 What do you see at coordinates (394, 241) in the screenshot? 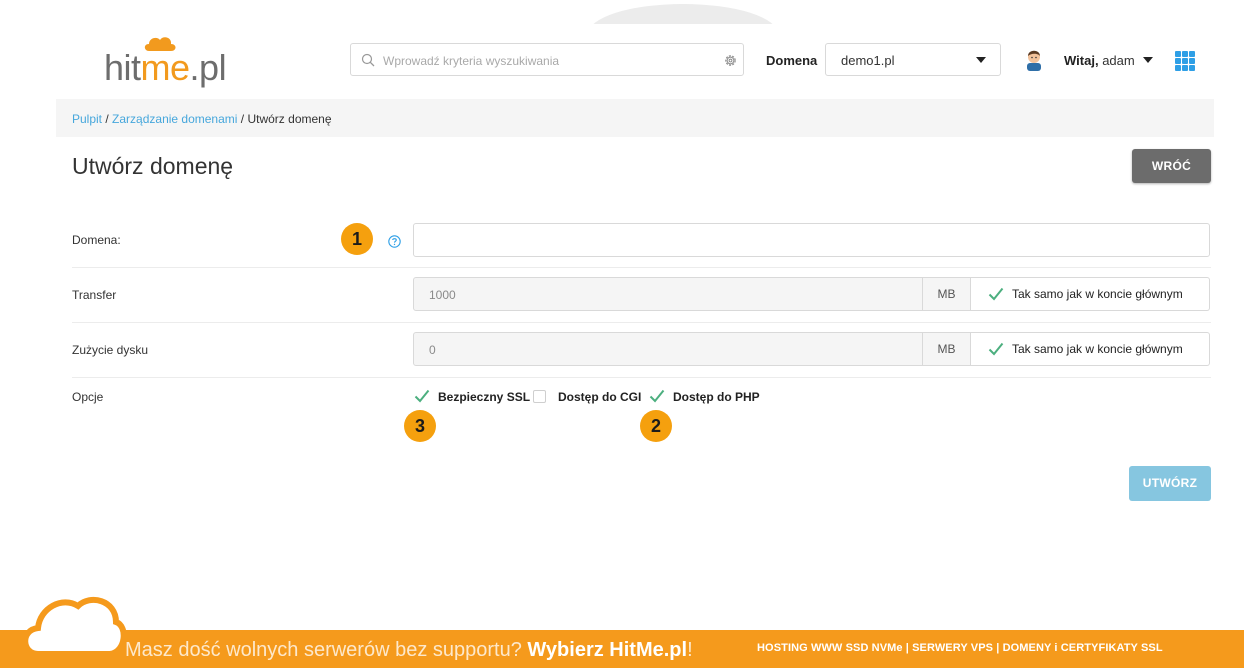
I see `help-icon` at bounding box center [394, 241].